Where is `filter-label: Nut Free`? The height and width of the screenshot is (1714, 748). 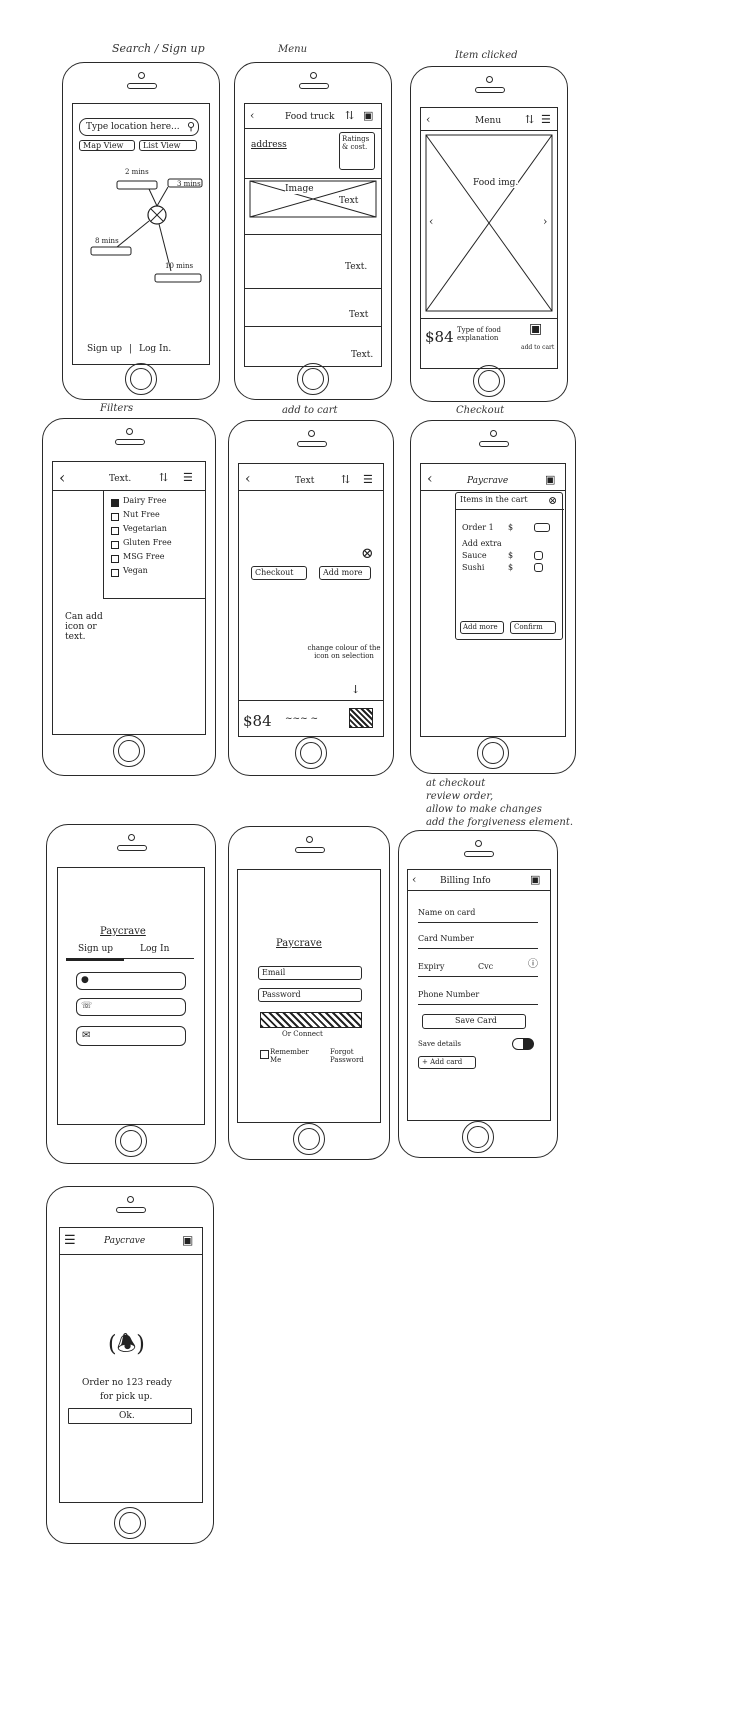 filter-label: Nut Free is located at coordinates (141, 514).